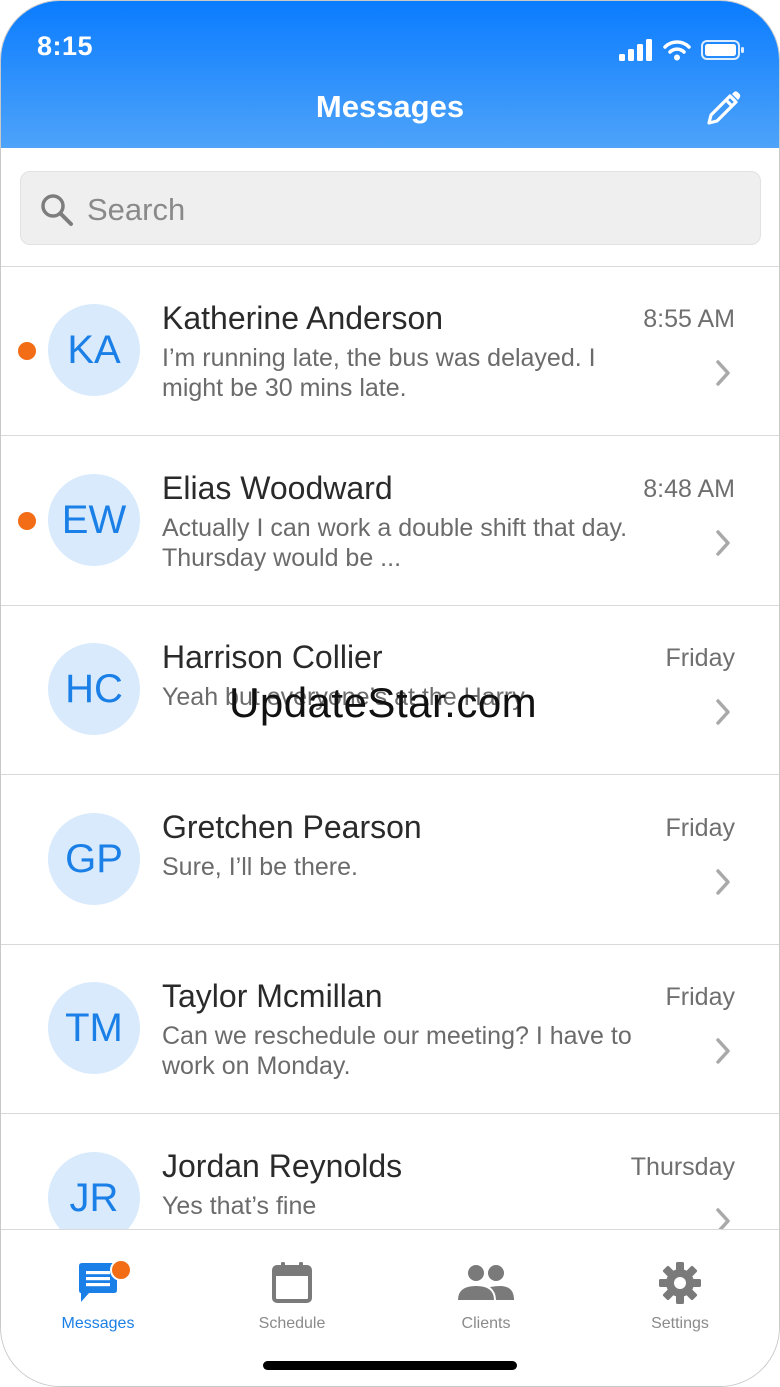 The image size is (780, 1387). I want to click on page-title: Messages, so click(390, 106).